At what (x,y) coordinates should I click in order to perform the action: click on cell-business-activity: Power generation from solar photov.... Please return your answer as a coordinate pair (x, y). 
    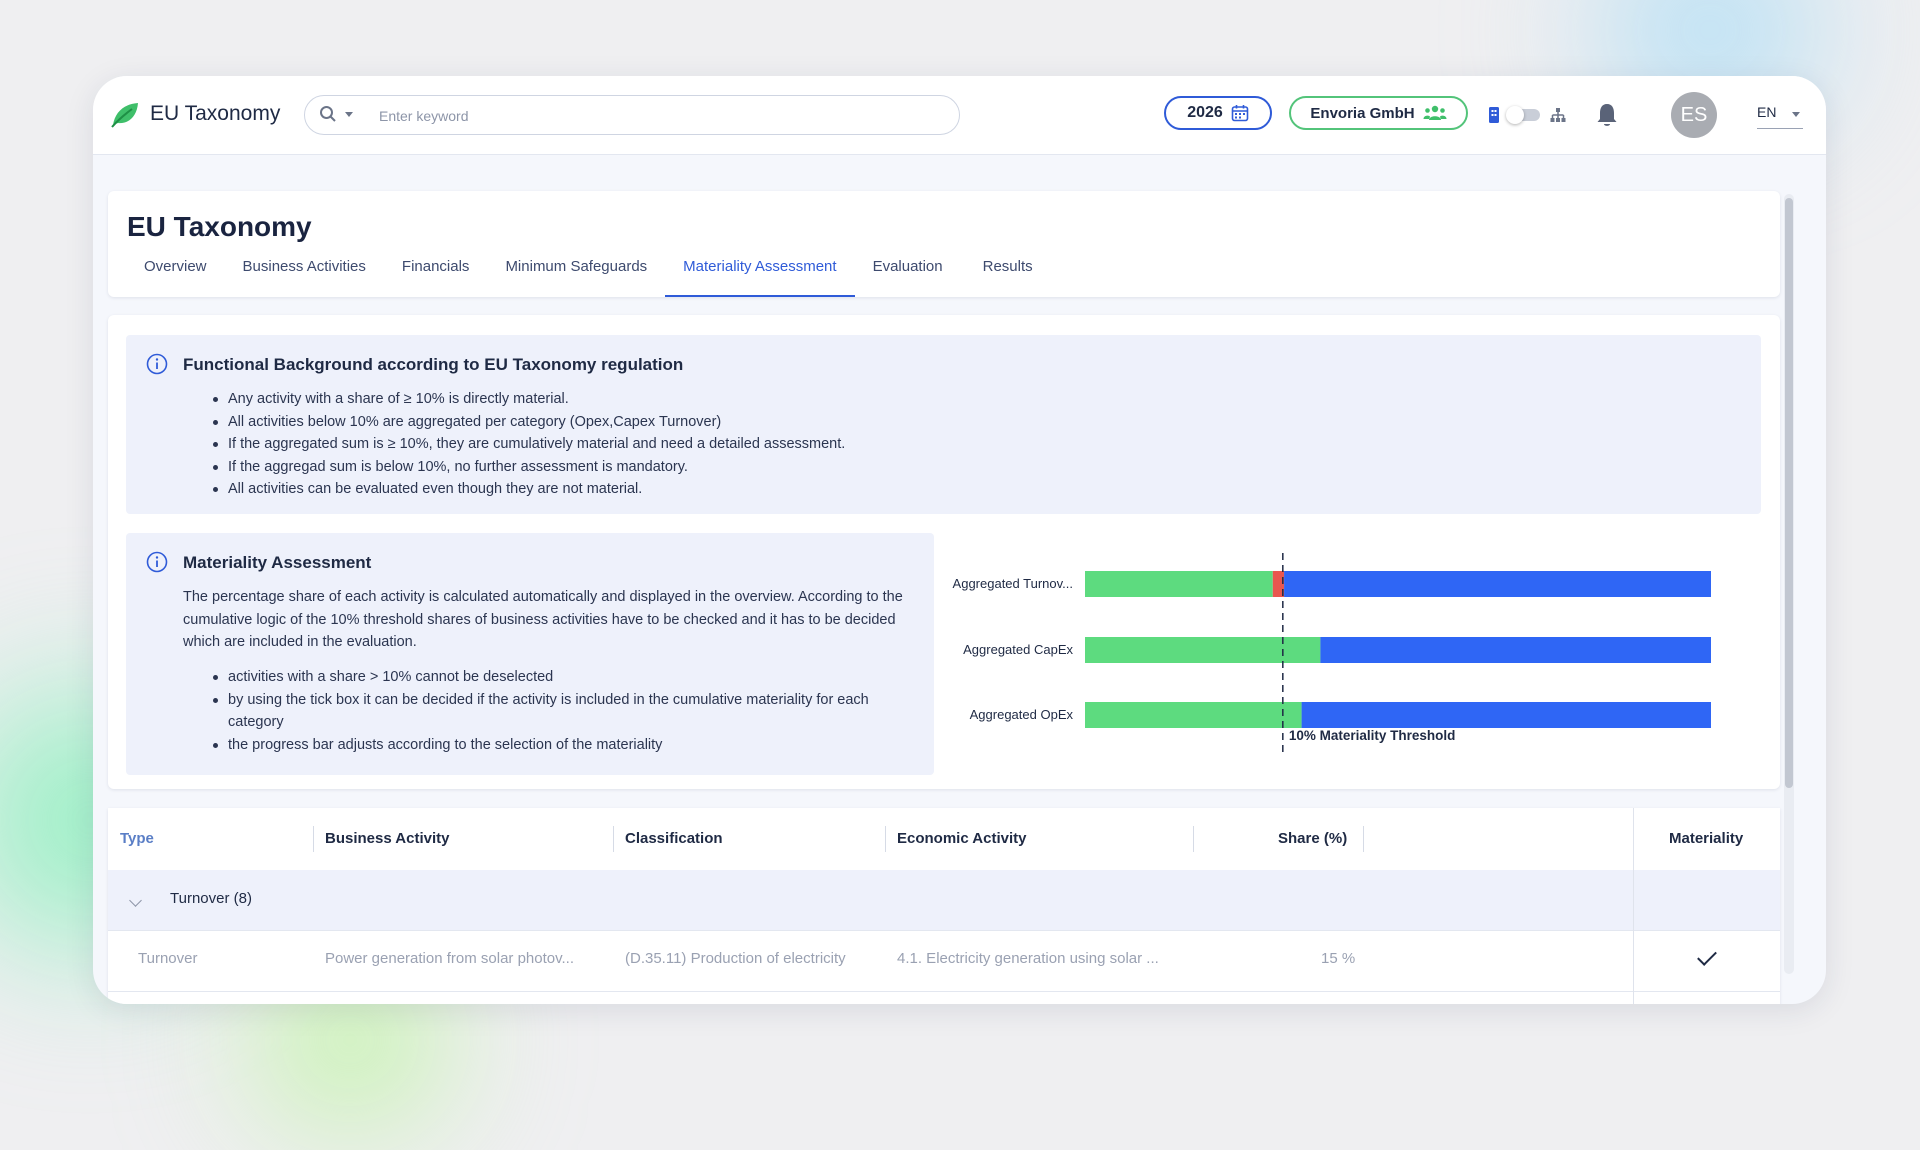
    Looking at the image, I should click on (450, 958).